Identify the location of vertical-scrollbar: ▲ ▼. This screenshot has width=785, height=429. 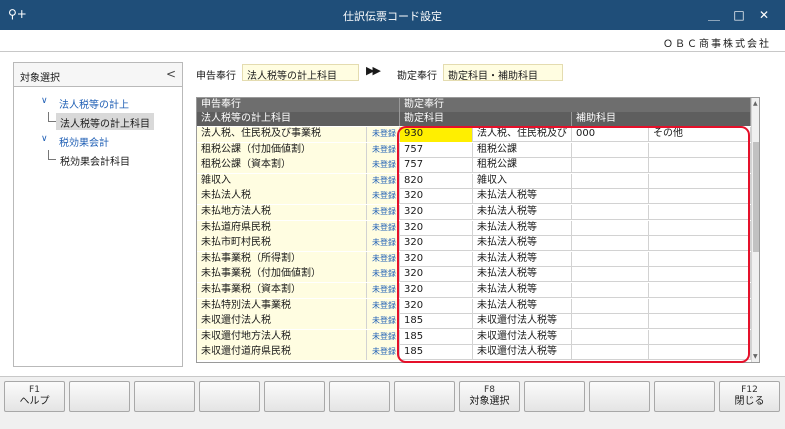
(755, 230).